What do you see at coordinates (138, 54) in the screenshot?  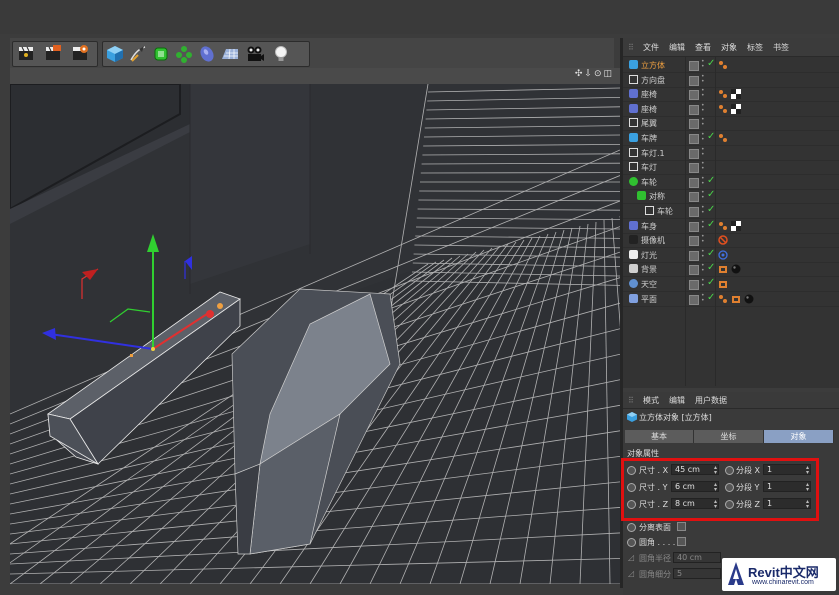 I see `pen-spline-icon` at bounding box center [138, 54].